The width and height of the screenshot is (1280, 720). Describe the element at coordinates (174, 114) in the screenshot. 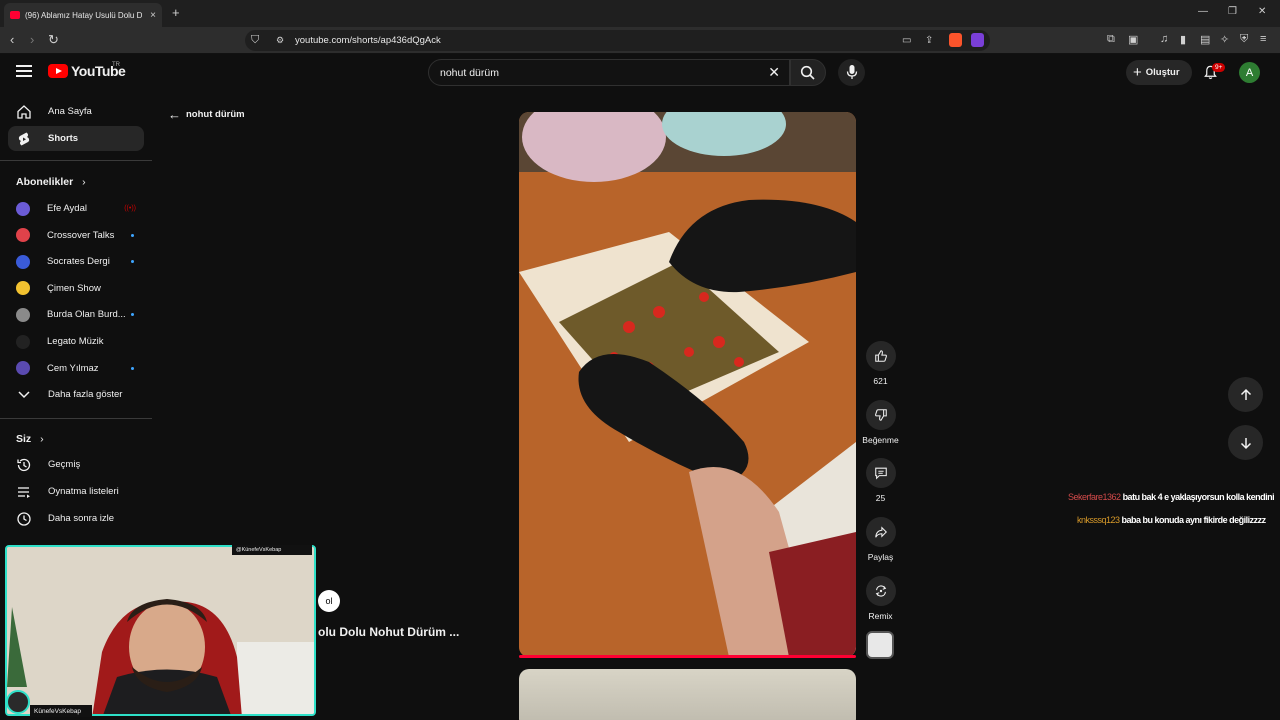

I see `arrow-left-icon: ←` at that location.